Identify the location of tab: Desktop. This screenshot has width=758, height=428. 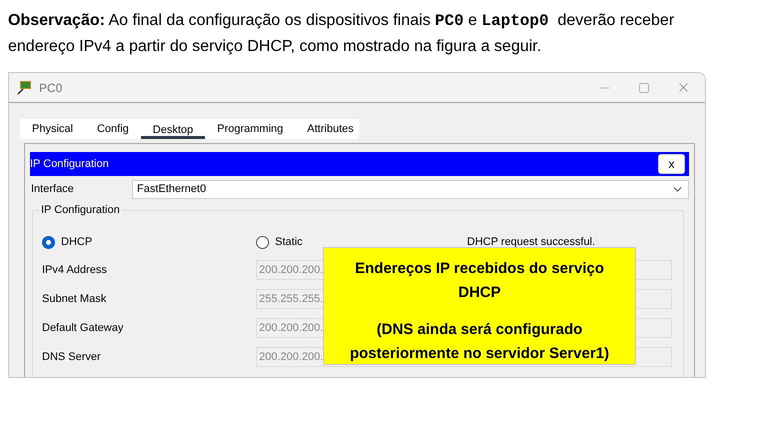
(173, 129).